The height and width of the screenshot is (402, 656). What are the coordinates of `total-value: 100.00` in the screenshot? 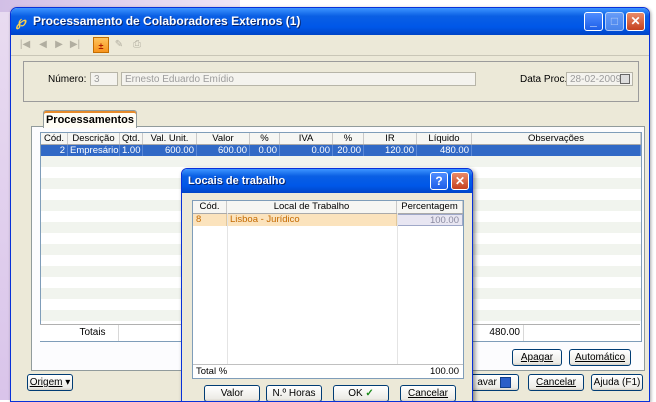 It's located at (444, 371).